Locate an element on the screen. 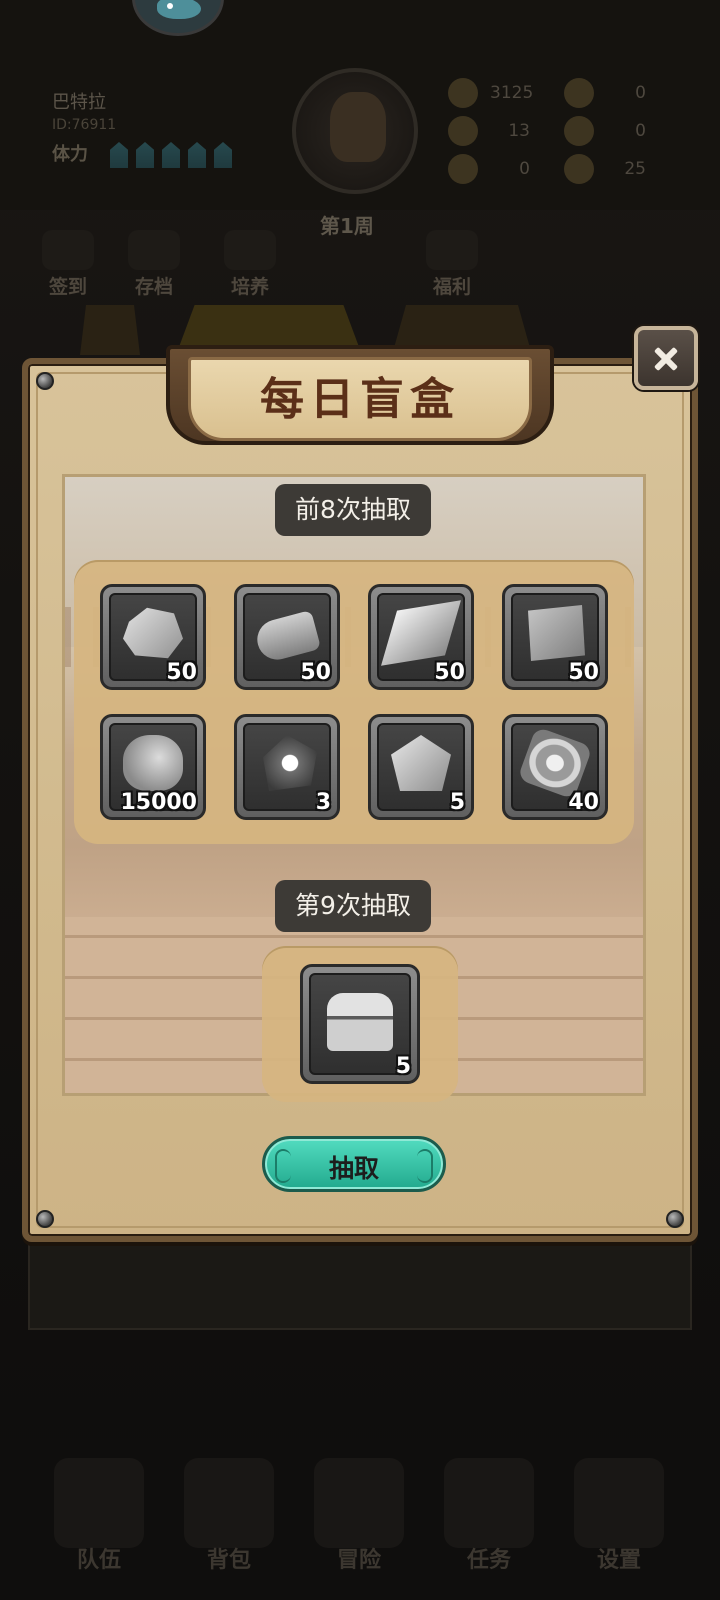 This screenshot has width=720, height=1600. nav-adventure: 冒险 is located at coordinates (359, 1518).